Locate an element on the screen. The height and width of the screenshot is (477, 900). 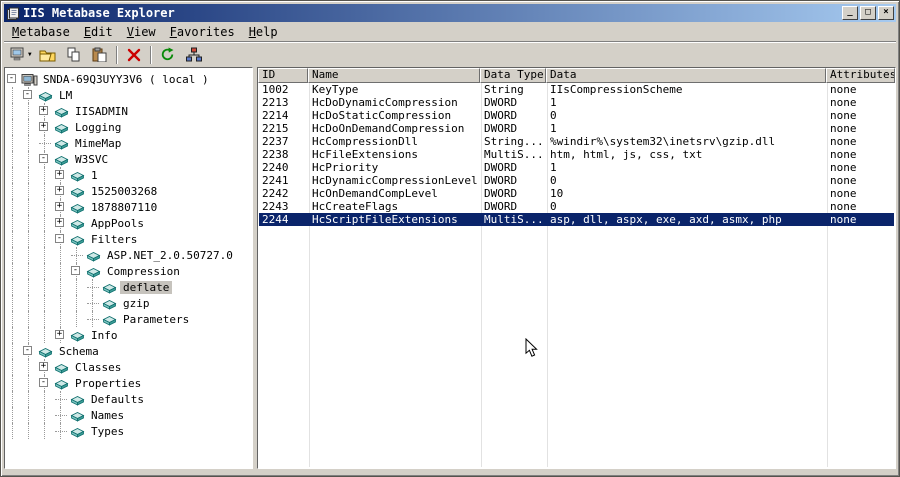
minimize-button: _ is located at coordinates (850, 13).